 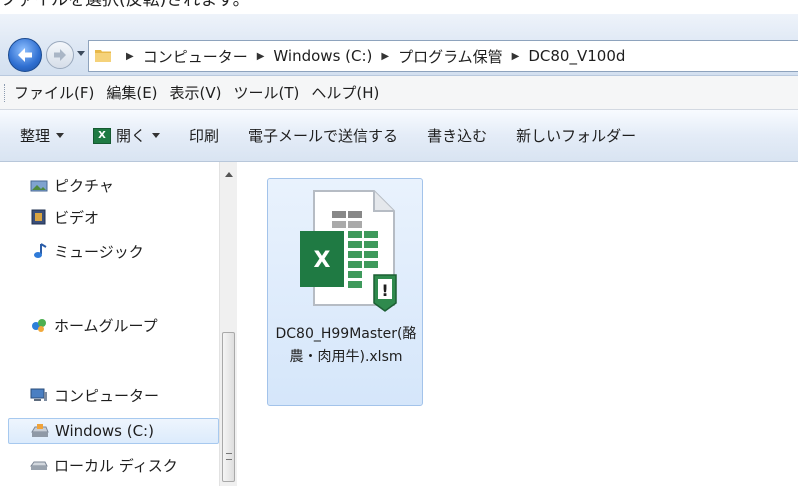 What do you see at coordinates (116, 465) in the screenshot?
I see `nav-label-local-disk: ローカル ディスク` at bounding box center [116, 465].